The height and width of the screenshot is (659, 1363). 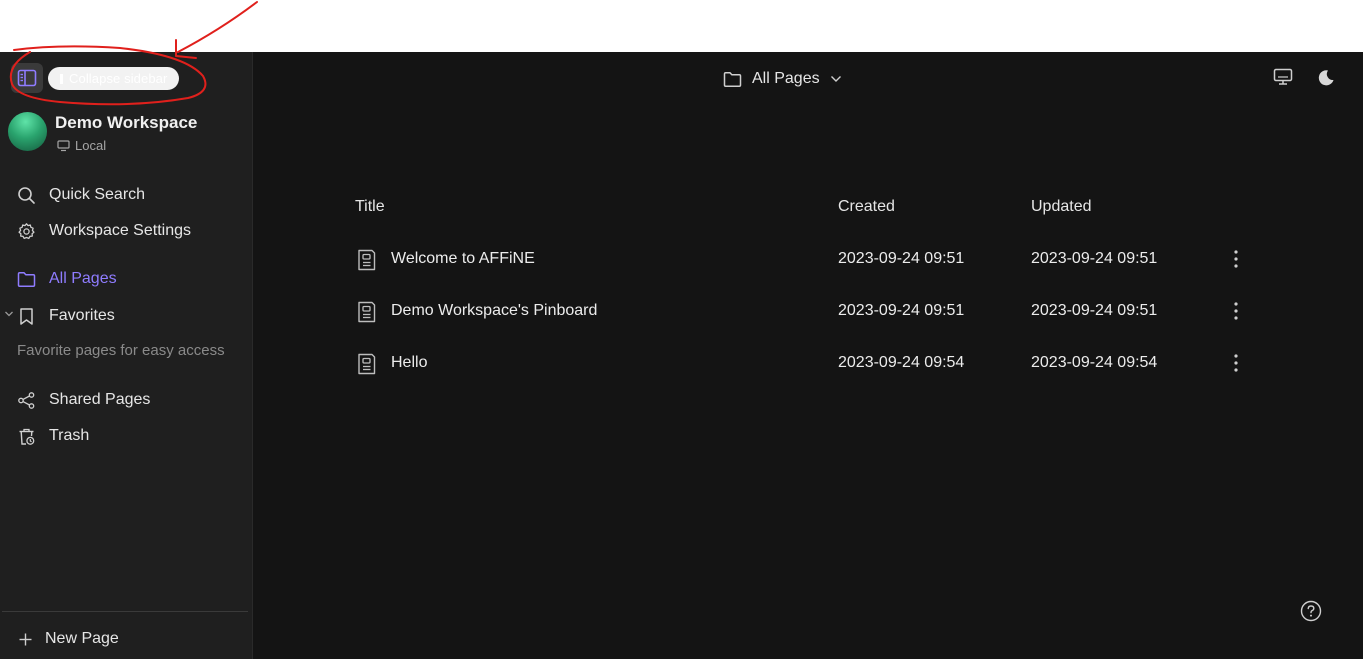 I want to click on sidebar-item-shared-pages: Shared Pages, so click(x=83, y=400).